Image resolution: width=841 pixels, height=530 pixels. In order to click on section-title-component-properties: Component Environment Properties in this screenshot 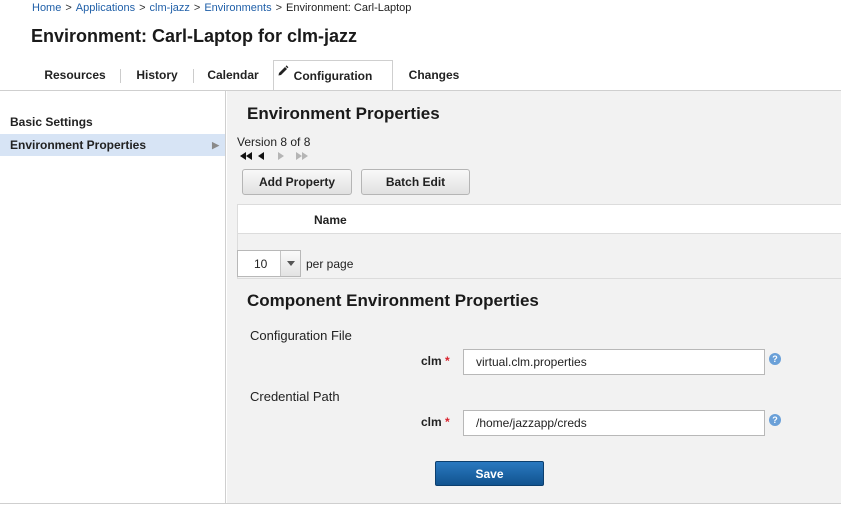, I will do `click(393, 300)`.